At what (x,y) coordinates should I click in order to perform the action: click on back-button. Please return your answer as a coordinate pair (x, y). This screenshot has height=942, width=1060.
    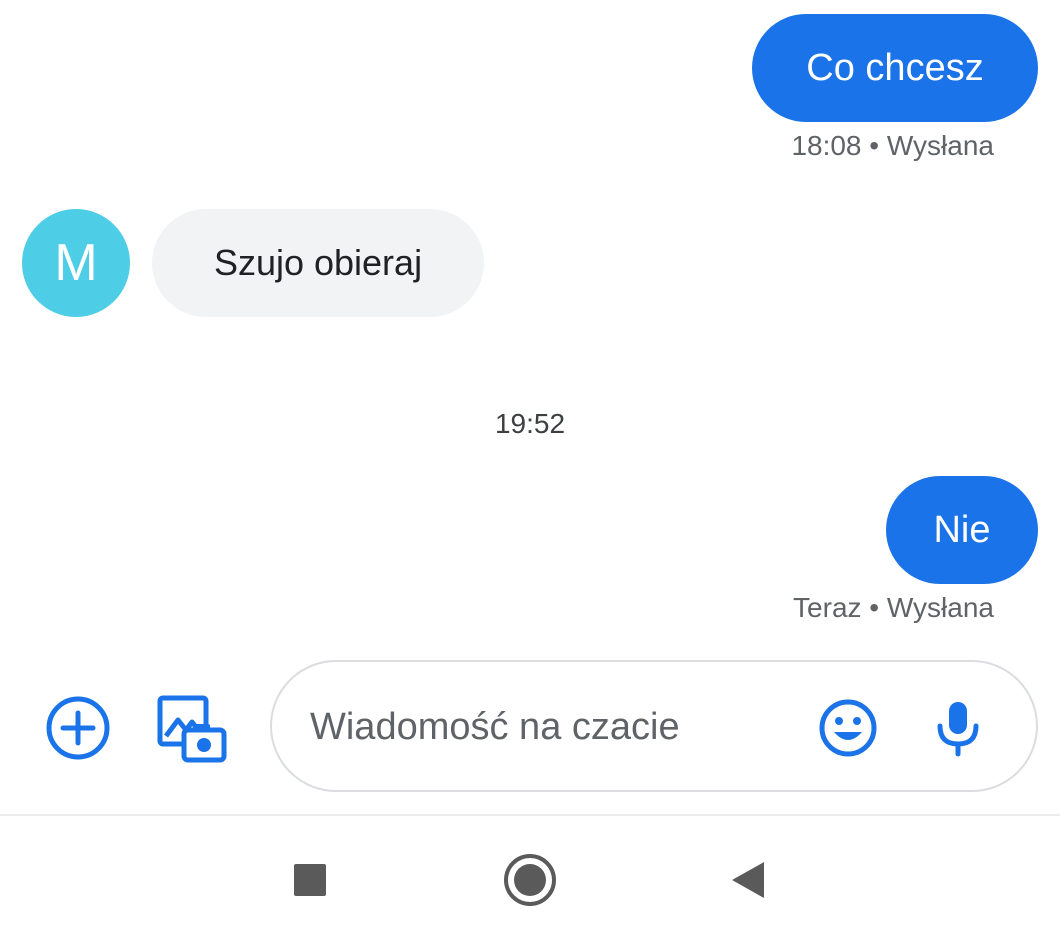
    Looking at the image, I should click on (748, 880).